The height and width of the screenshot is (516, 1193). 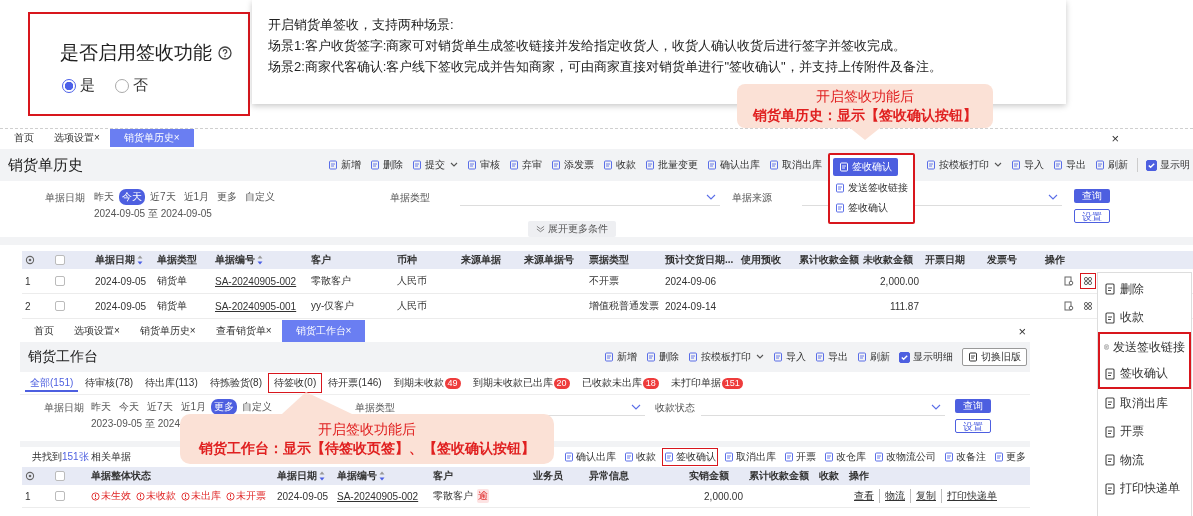 What do you see at coordinates (256, 306) in the screenshot?
I see `document-link: SA-20240905-001` at bounding box center [256, 306].